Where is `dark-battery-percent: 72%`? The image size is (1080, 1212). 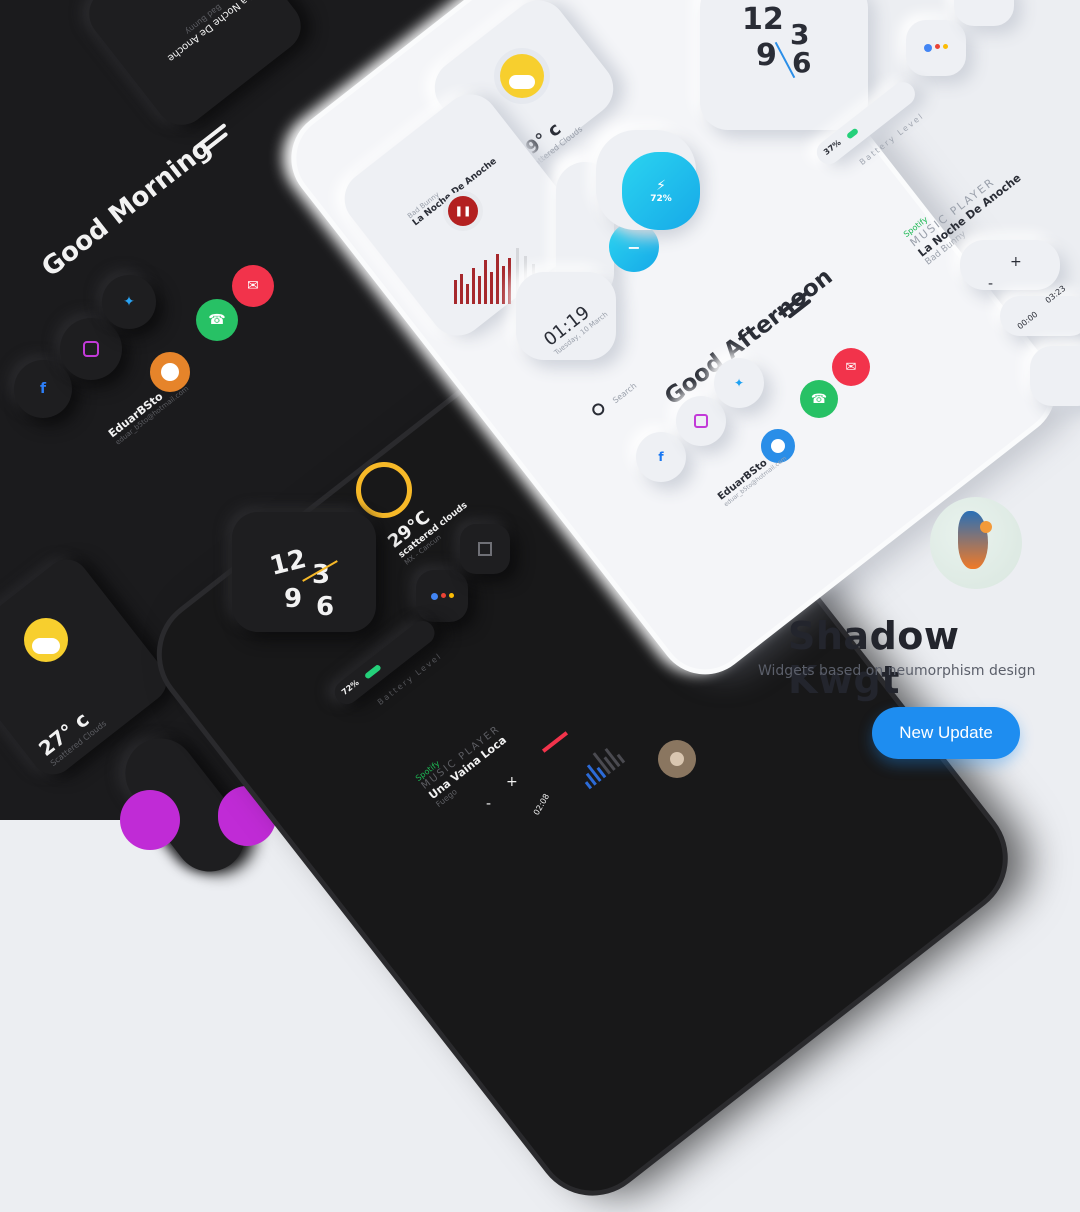
dark-battery-percent: 72% is located at coordinates (350, 687).